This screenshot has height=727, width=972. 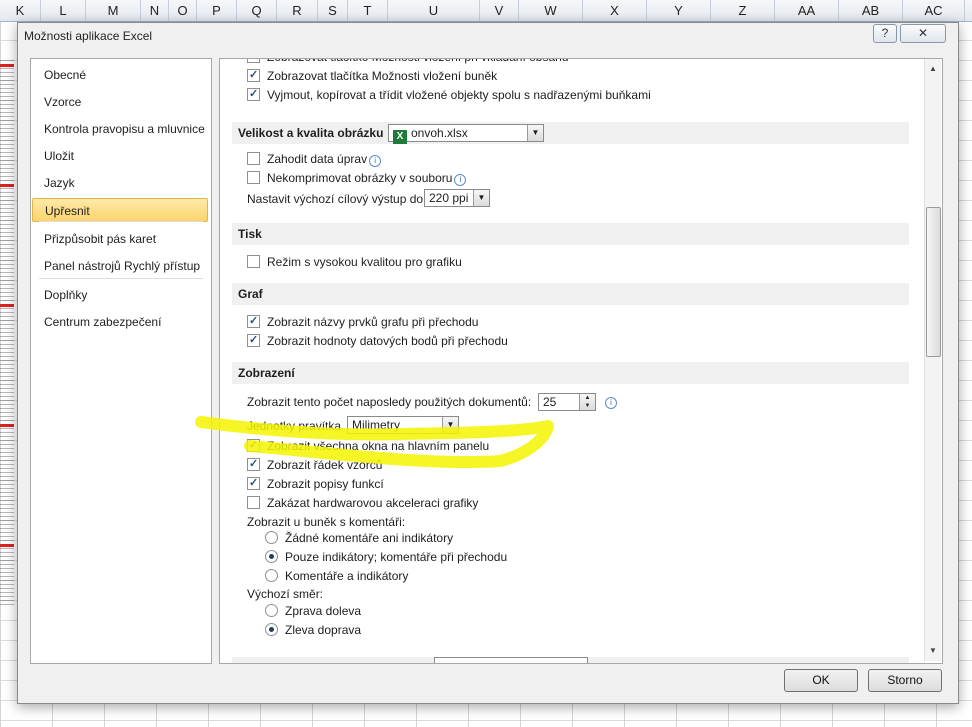 What do you see at coordinates (294, 426) in the screenshot?
I see `ruler-units-label: Jednotky pravítka` at bounding box center [294, 426].